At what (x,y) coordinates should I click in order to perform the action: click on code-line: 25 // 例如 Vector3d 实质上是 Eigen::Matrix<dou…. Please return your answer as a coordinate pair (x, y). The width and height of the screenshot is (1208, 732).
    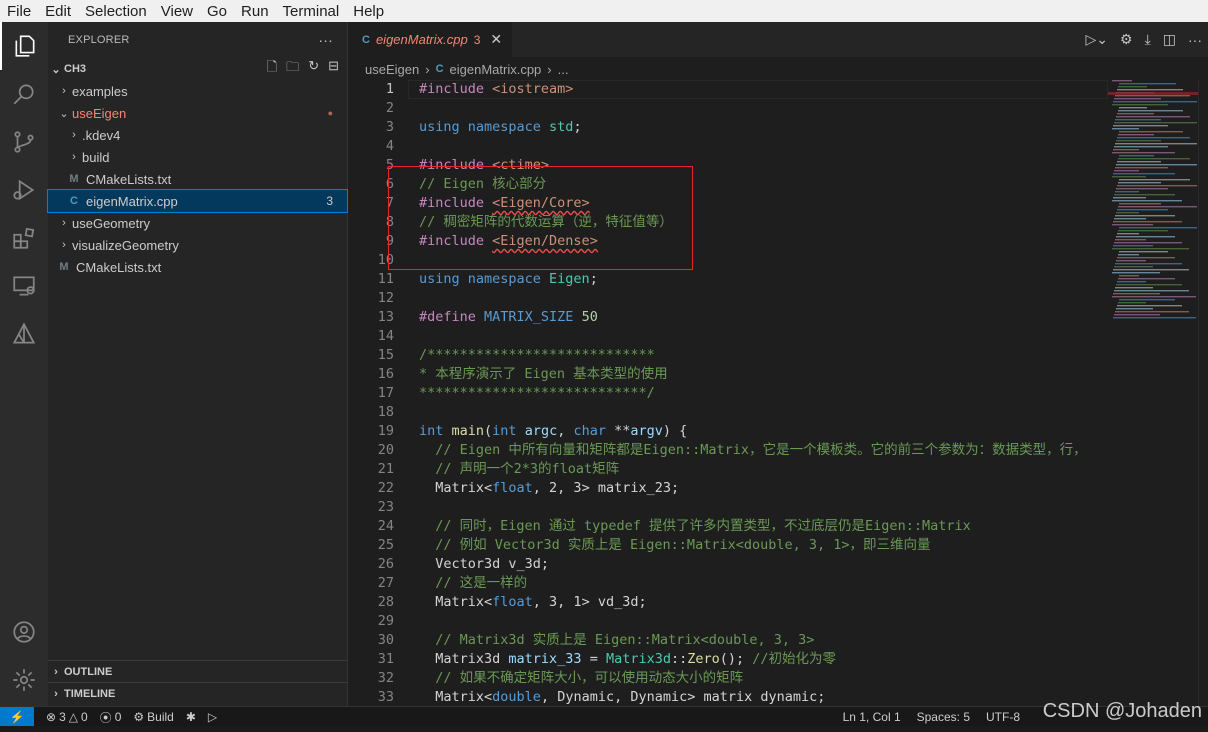
    Looking at the image, I should click on (728, 545).